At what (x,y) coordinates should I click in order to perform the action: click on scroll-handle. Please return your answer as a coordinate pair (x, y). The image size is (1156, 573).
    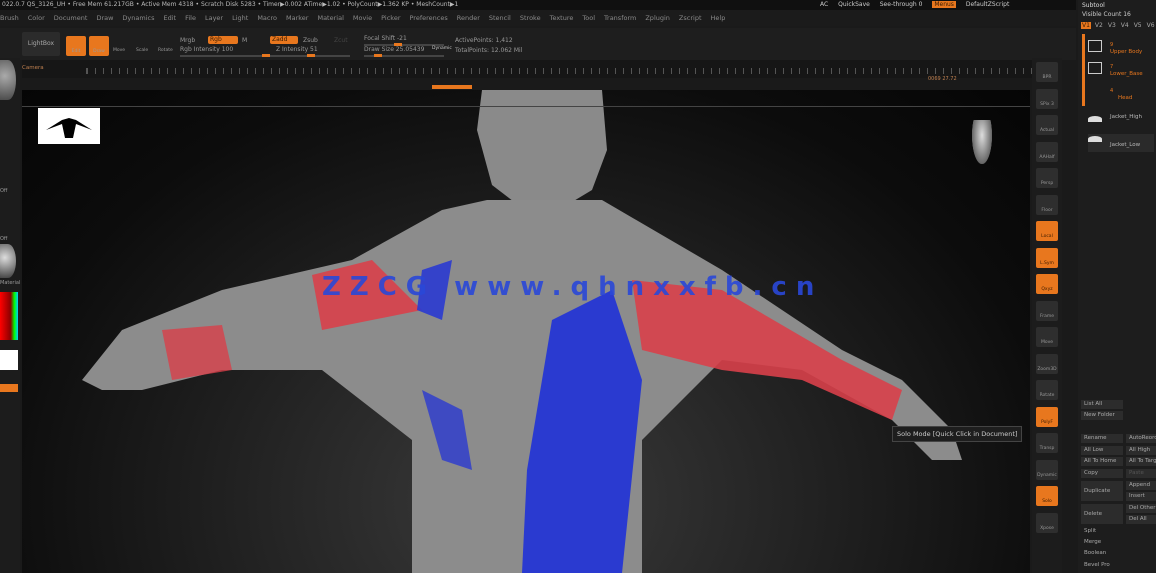
    Looking at the image, I should click on (452, 87).